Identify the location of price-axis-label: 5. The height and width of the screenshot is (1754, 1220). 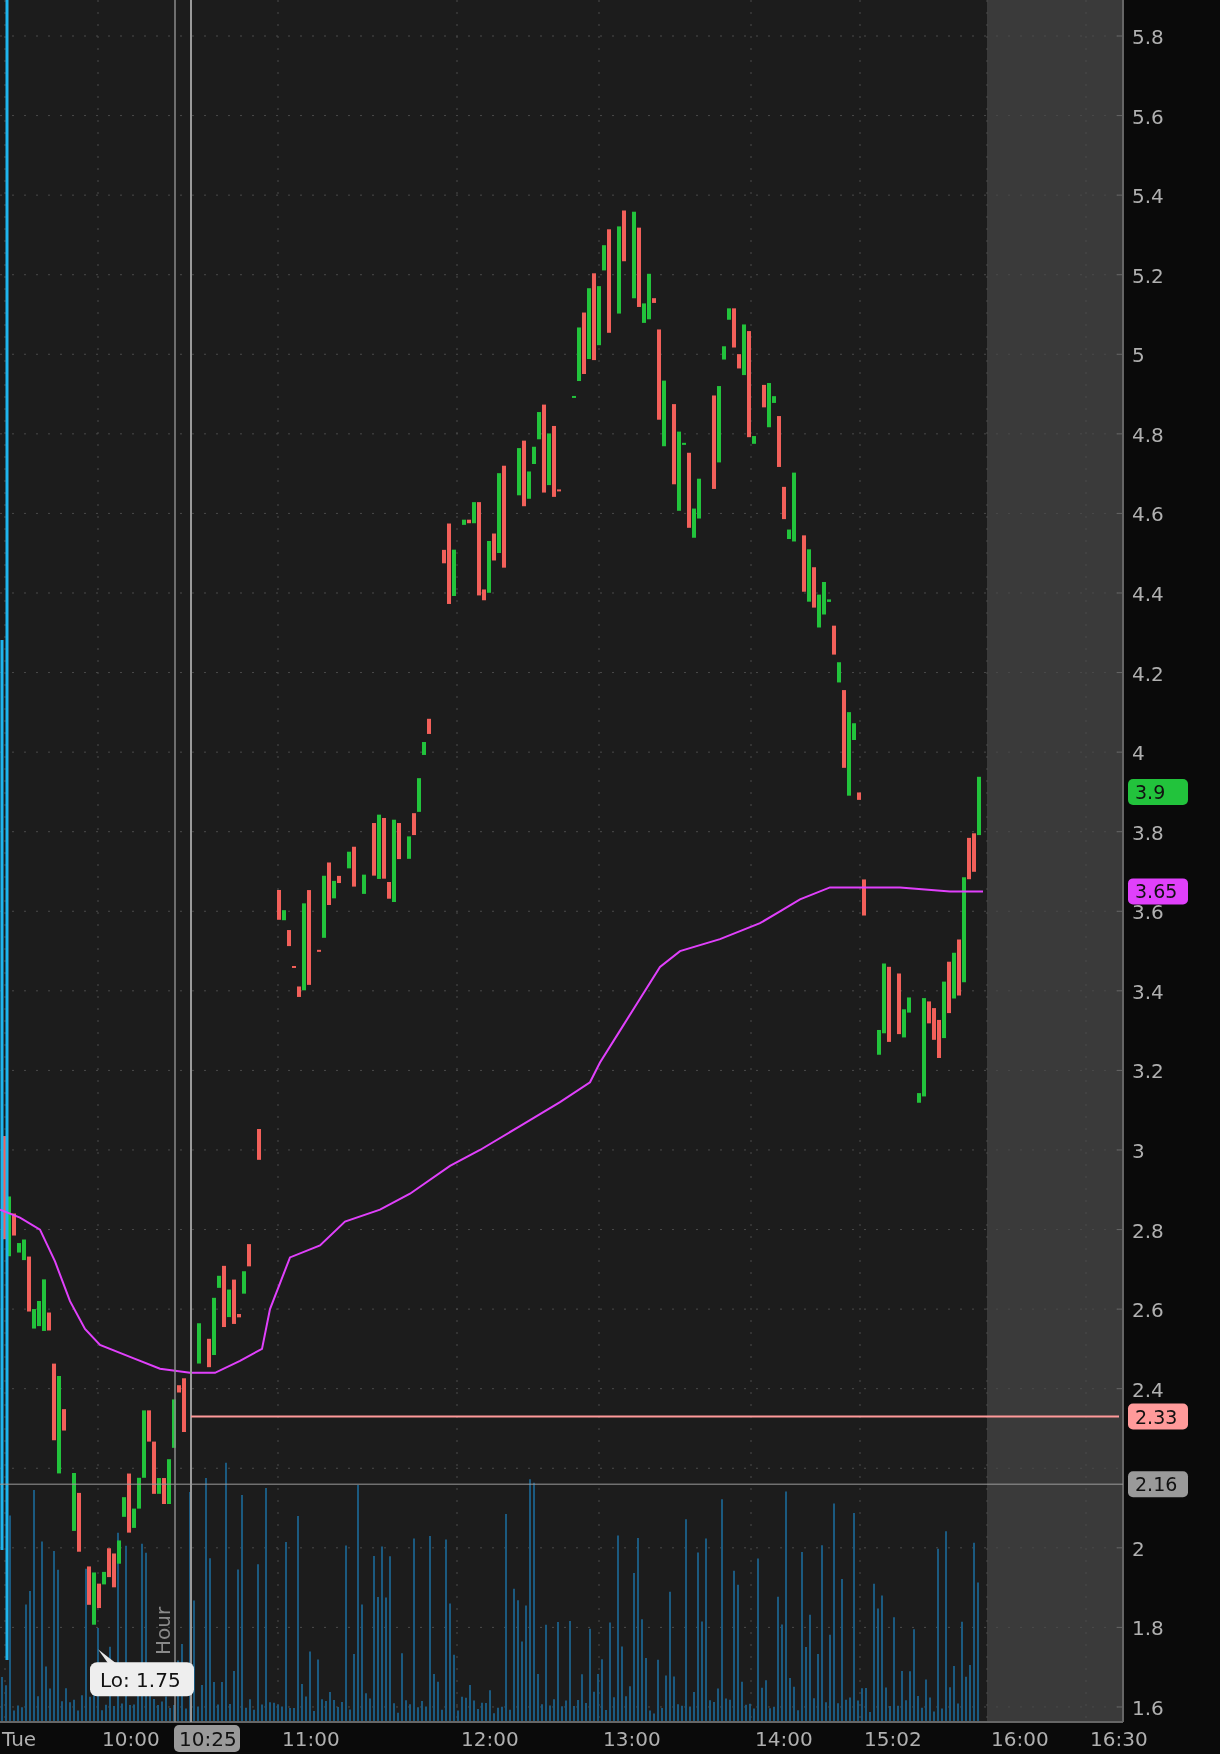
(1138, 355).